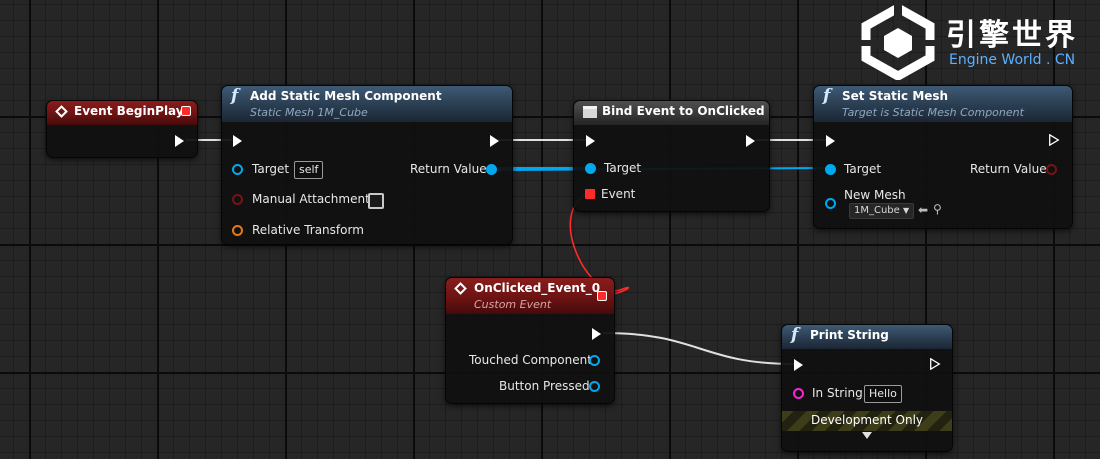 The width and height of the screenshot is (1100, 459). I want to click on relative-transform-input-pin, so click(237, 230).